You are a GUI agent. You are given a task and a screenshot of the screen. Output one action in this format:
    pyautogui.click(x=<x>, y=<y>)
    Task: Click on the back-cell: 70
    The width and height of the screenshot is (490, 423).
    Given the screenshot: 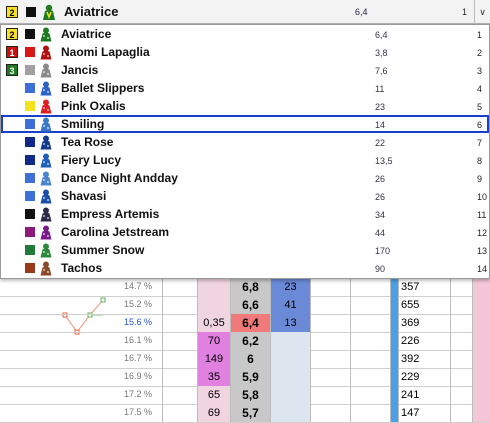 What is the action you would take?
    pyautogui.click(x=213, y=341)
    